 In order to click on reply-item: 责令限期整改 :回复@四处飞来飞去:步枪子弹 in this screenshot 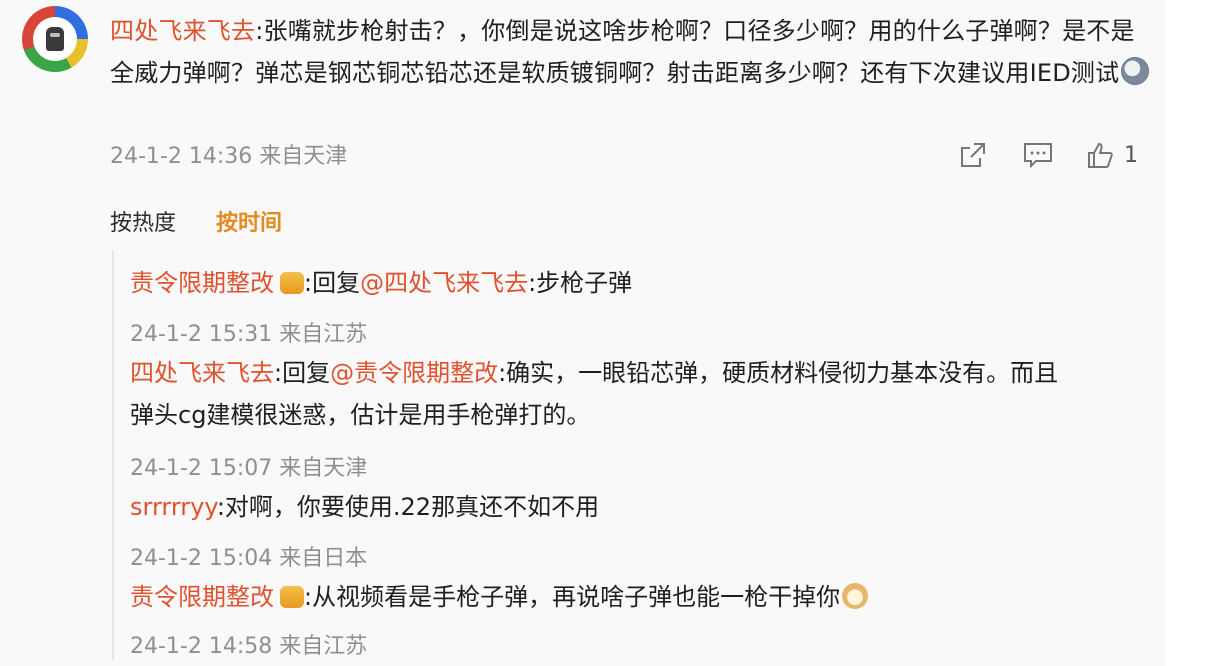, I will do `click(640, 283)`.